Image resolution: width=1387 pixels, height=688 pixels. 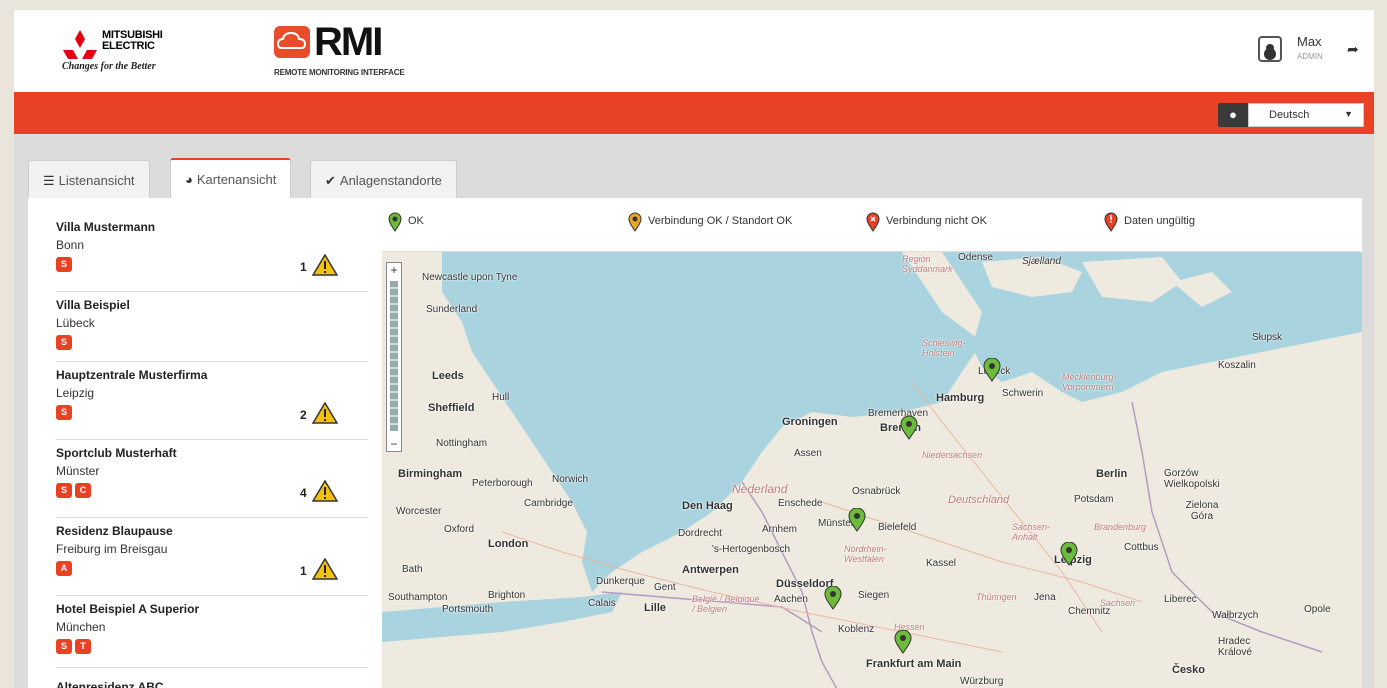 What do you see at coordinates (1348, 114) in the screenshot?
I see `caret-down-icon: ▼` at bounding box center [1348, 114].